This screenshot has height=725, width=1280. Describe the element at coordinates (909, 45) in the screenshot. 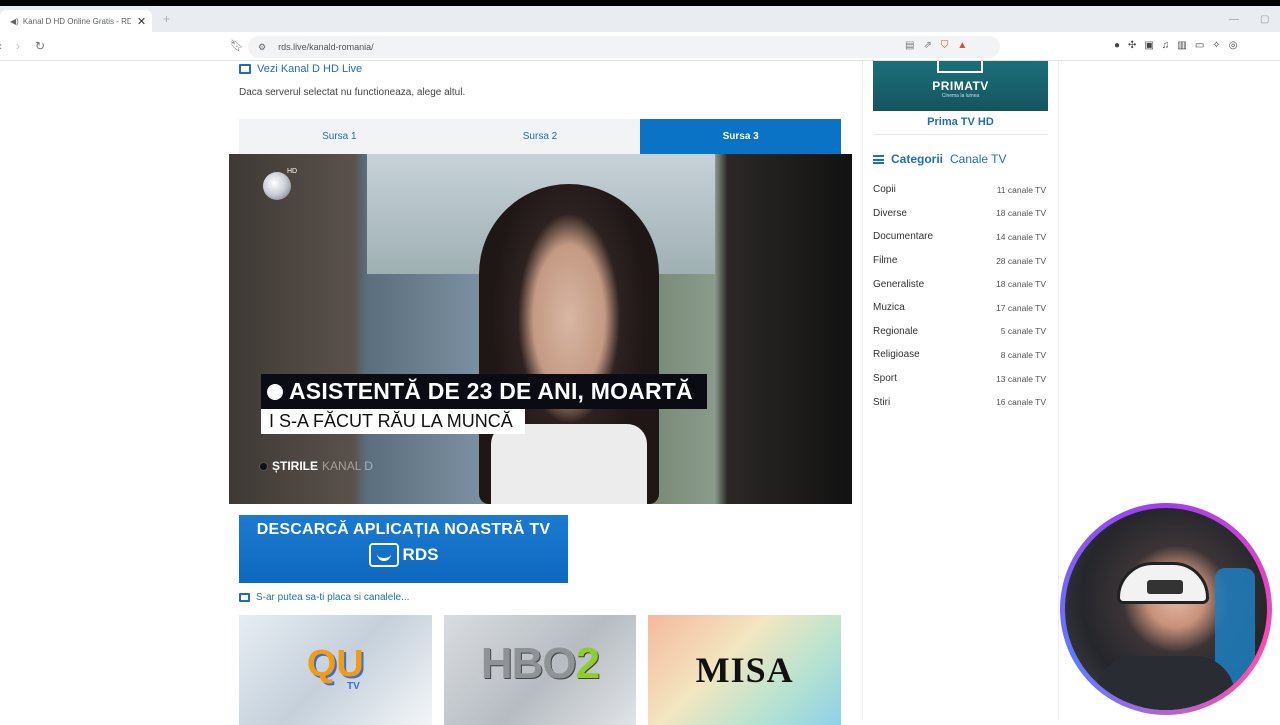

I see `reader-mode-icon: ▤` at that location.